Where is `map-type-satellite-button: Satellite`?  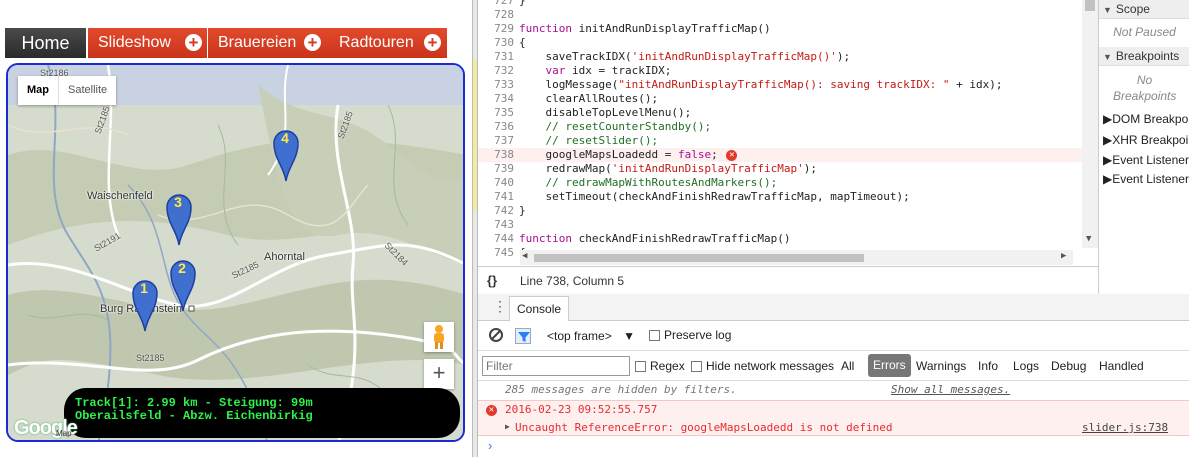 map-type-satellite-button: Satellite is located at coordinates (87, 90).